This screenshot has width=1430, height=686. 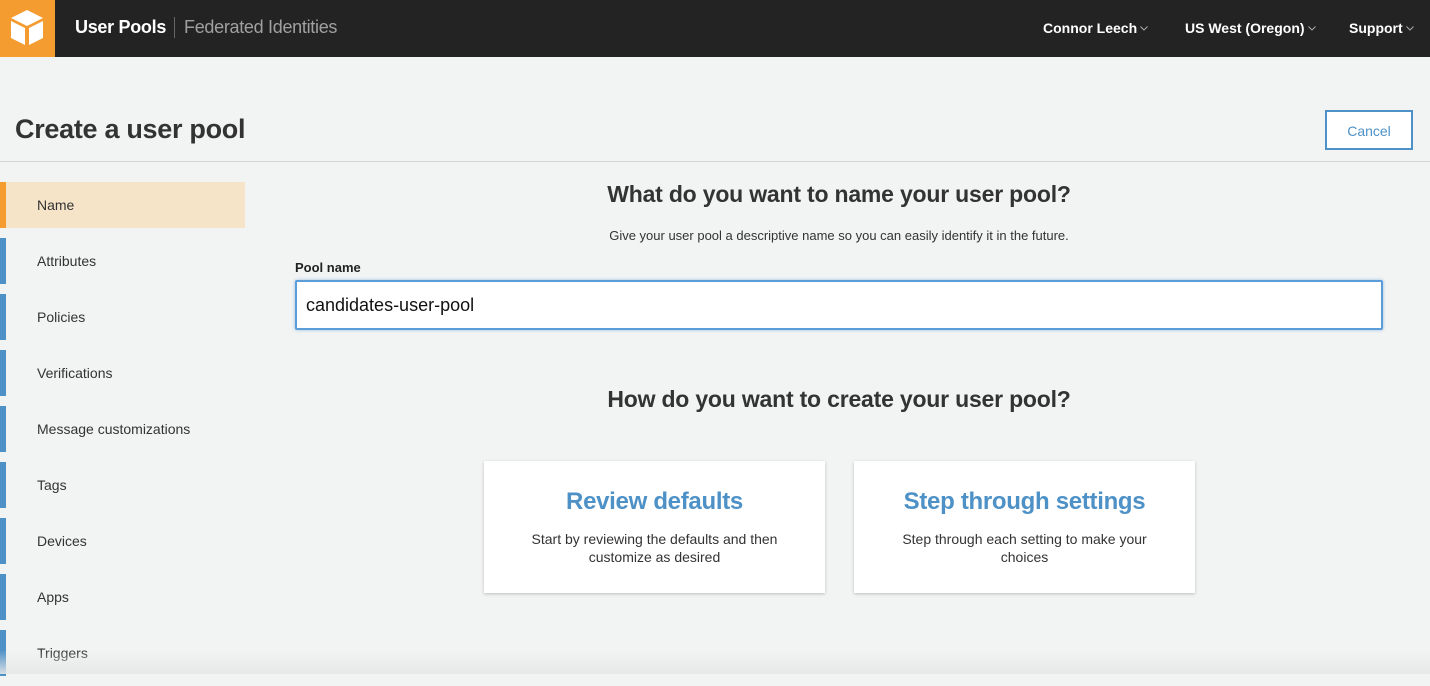 What do you see at coordinates (130, 129) in the screenshot?
I see `page-title: Create a user pool` at bounding box center [130, 129].